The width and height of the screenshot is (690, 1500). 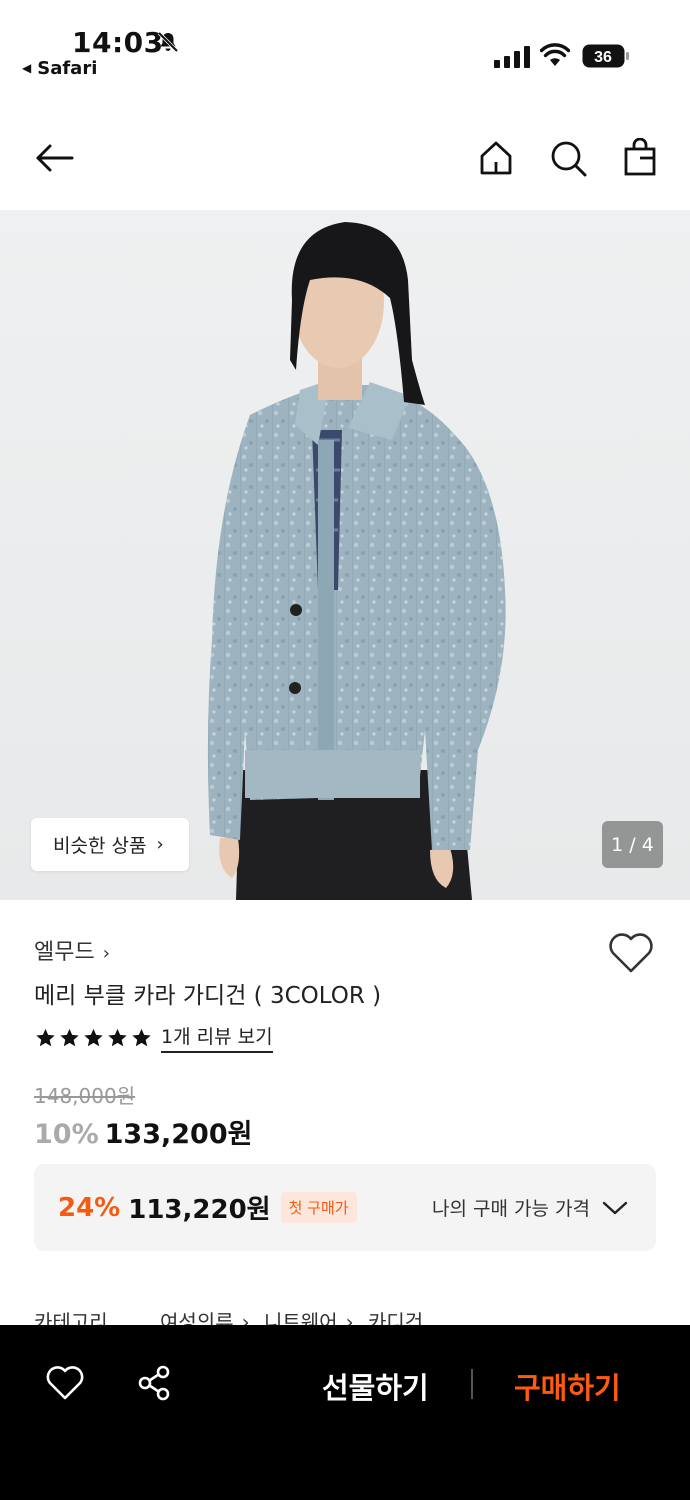 What do you see at coordinates (615, 1207) in the screenshot?
I see `chevron-down-icon` at bounding box center [615, 1207].